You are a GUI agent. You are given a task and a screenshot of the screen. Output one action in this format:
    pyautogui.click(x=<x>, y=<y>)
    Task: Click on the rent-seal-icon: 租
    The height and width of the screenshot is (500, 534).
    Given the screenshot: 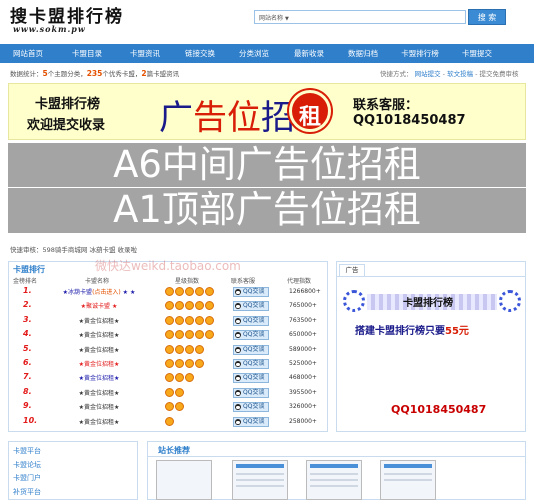 What is the action you would take?
    pyautogui.click(x=310, y=111)
    